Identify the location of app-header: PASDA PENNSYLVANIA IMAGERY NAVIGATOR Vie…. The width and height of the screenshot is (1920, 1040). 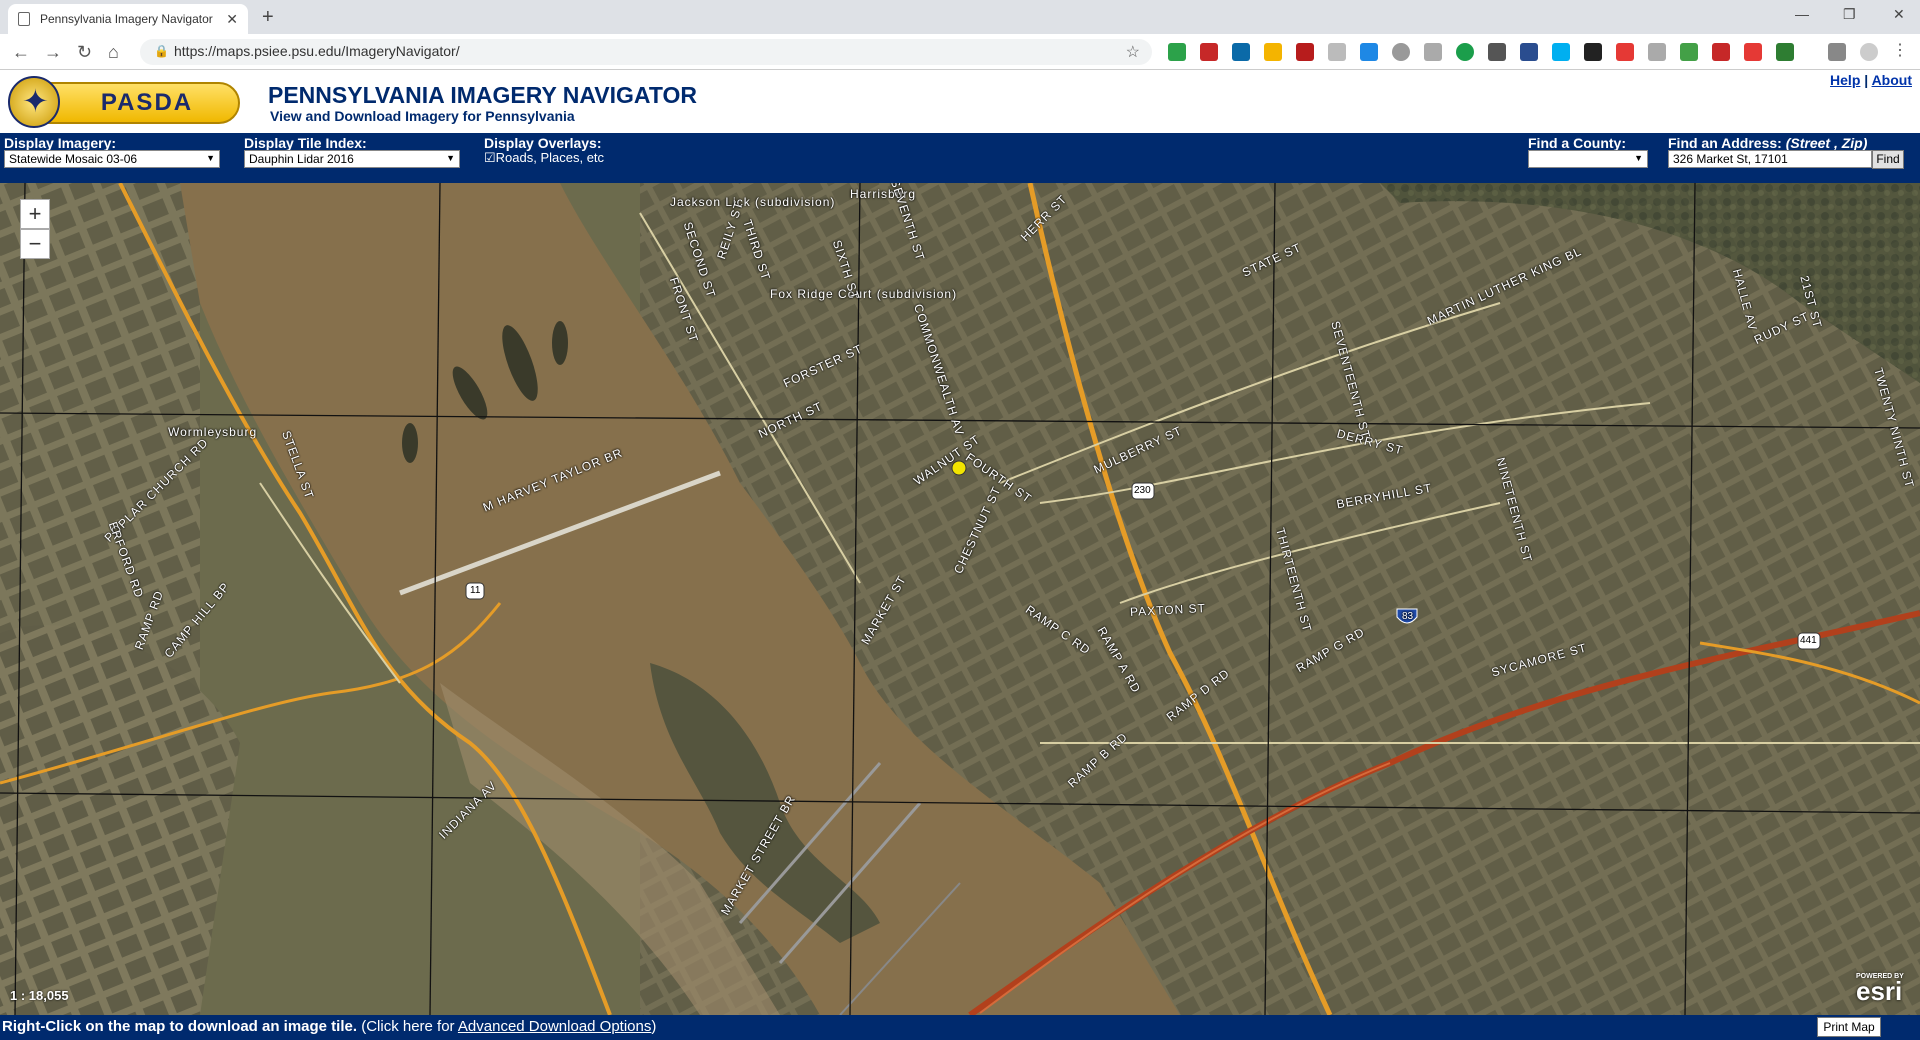
(960, 101).